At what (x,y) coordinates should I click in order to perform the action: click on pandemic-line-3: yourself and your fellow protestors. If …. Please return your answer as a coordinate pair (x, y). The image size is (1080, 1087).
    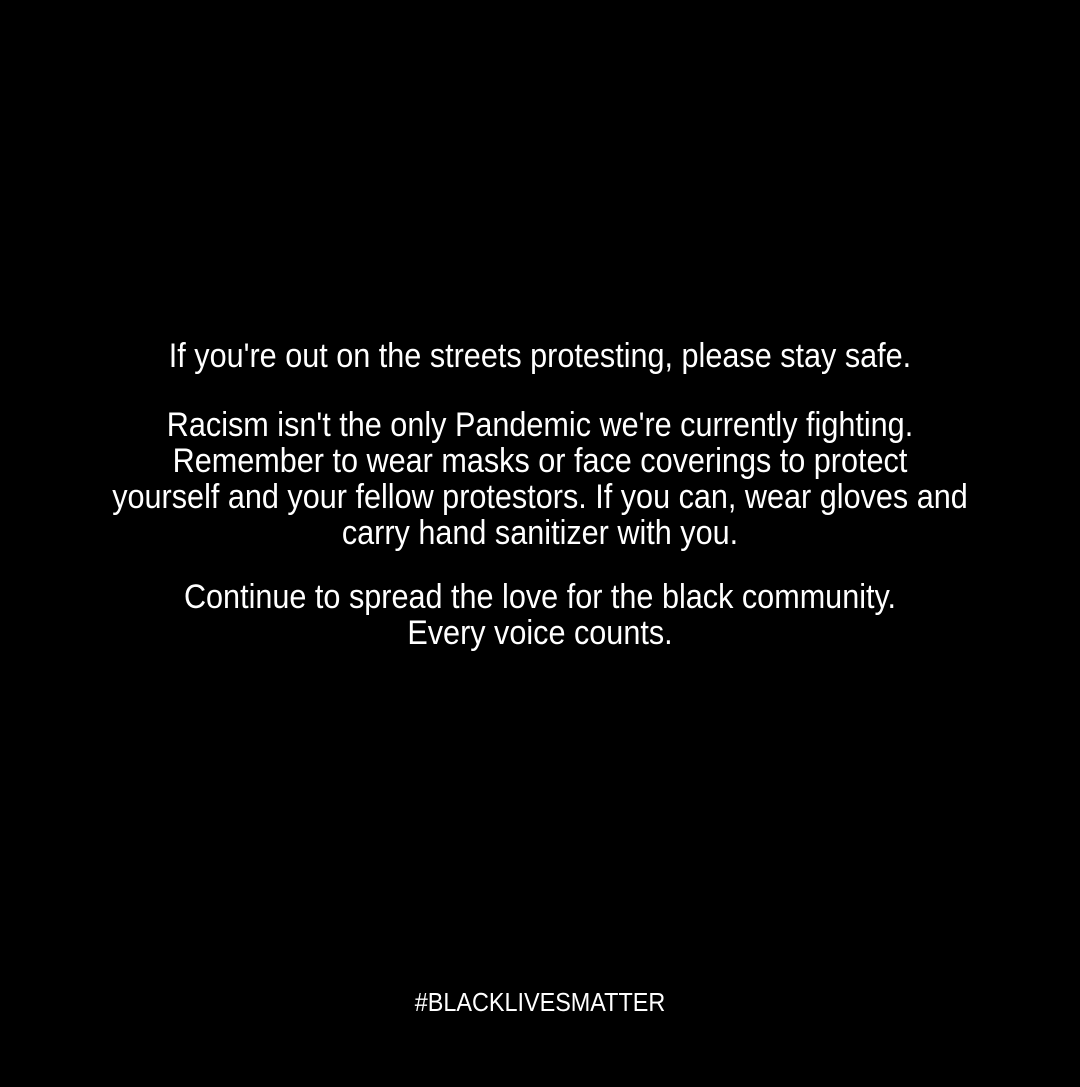
    Looking at the image, I should click on (540, 497).